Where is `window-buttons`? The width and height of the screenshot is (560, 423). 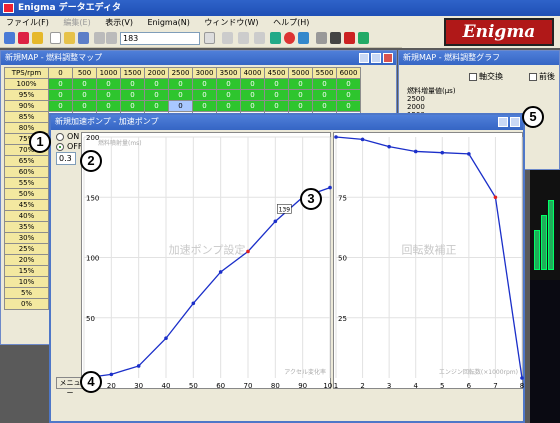
window-buttons is located at coordinates (375, 59).